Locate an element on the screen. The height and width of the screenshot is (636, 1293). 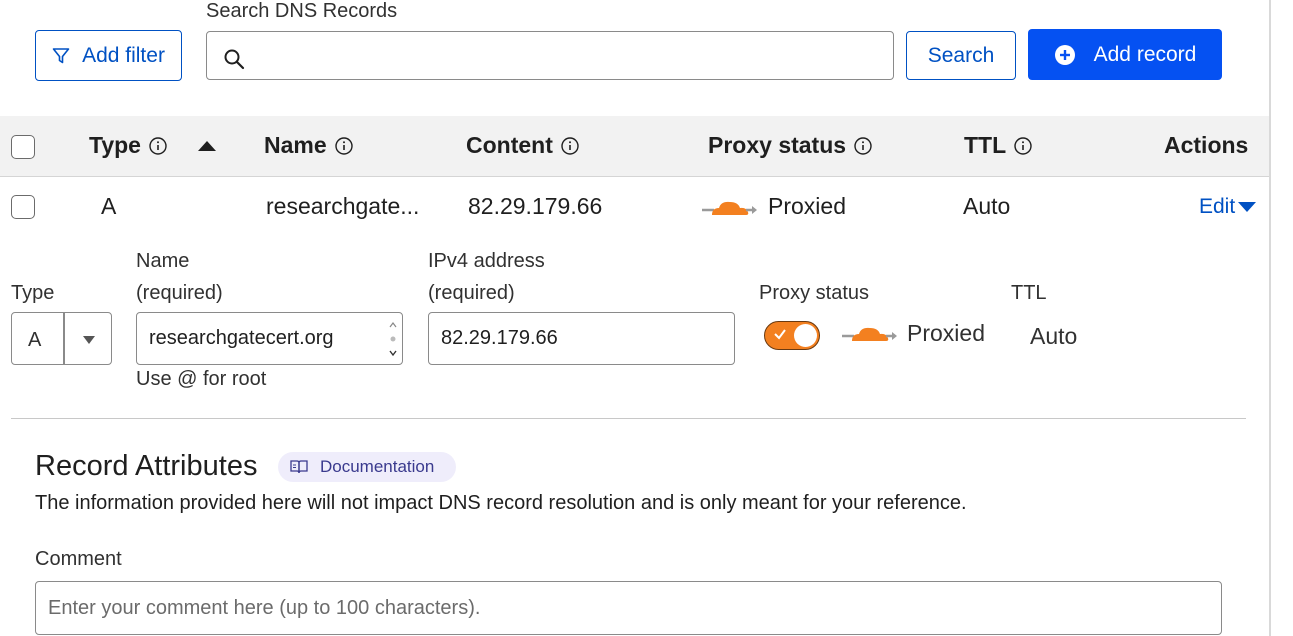
sort-up-icon is located at coordinates (207, 146).